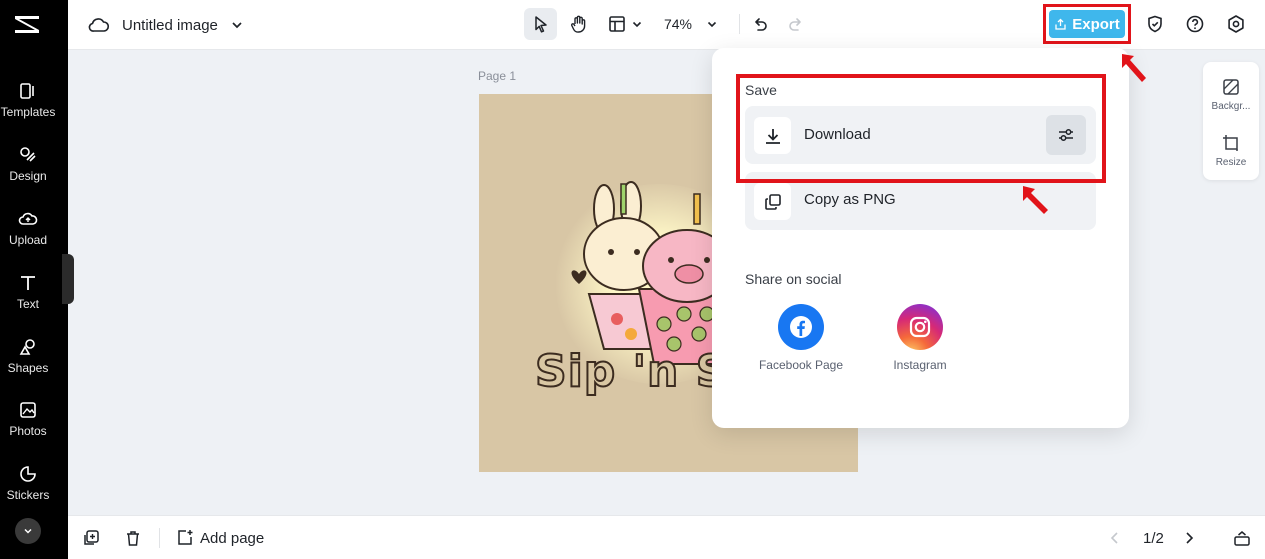 This screenshot has height=559, width=1265. I want to click on share-heading: Share on social, so click(793, 279).